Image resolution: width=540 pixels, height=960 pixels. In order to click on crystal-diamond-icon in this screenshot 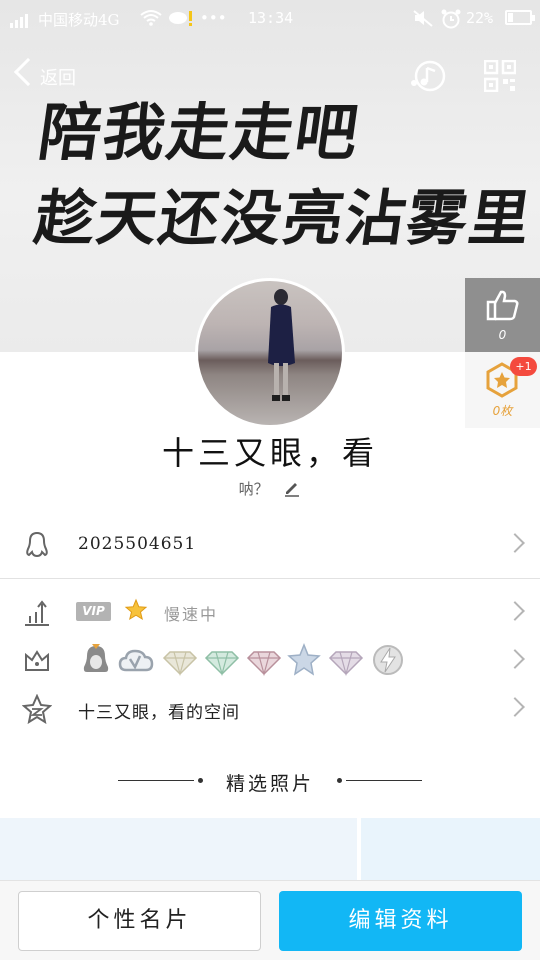, I will do `click(346, 664)`.